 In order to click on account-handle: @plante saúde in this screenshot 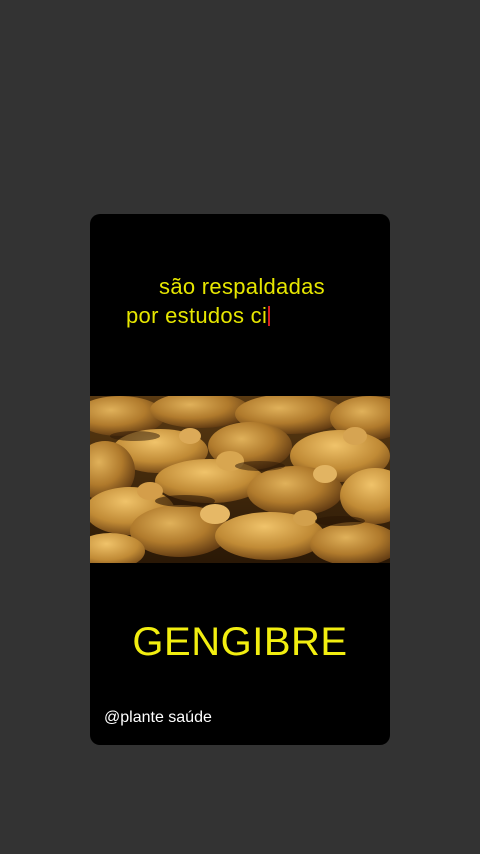, I will do `click(158, 718)`.